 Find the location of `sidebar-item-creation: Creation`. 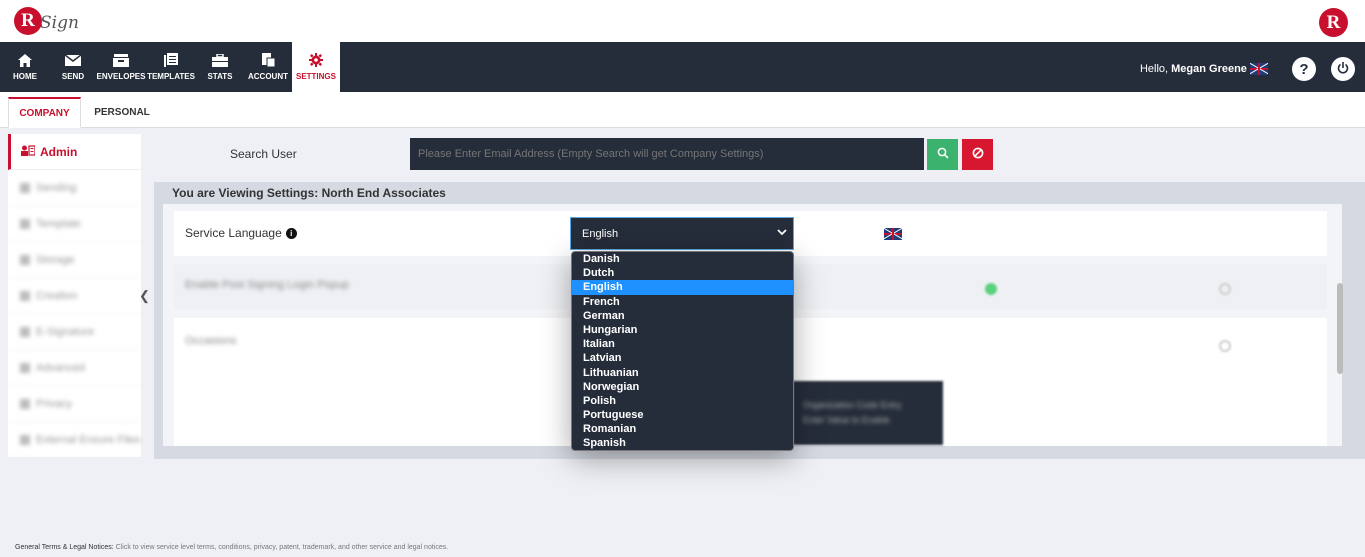

sidebar-item-creation: Creation is located at coordinates (74, 296).